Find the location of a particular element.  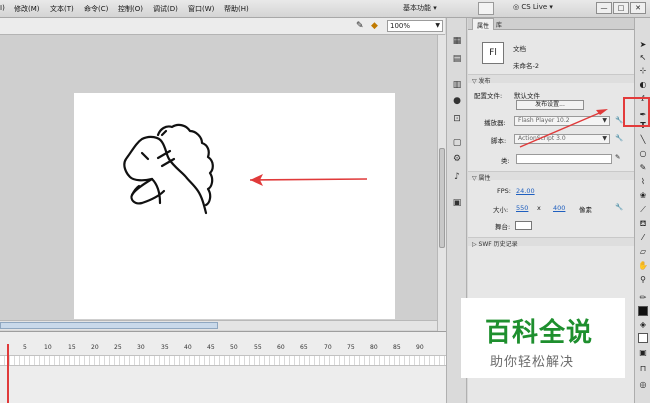

panel-swatch-icon: ▤ is located at coordinates (457, 59).